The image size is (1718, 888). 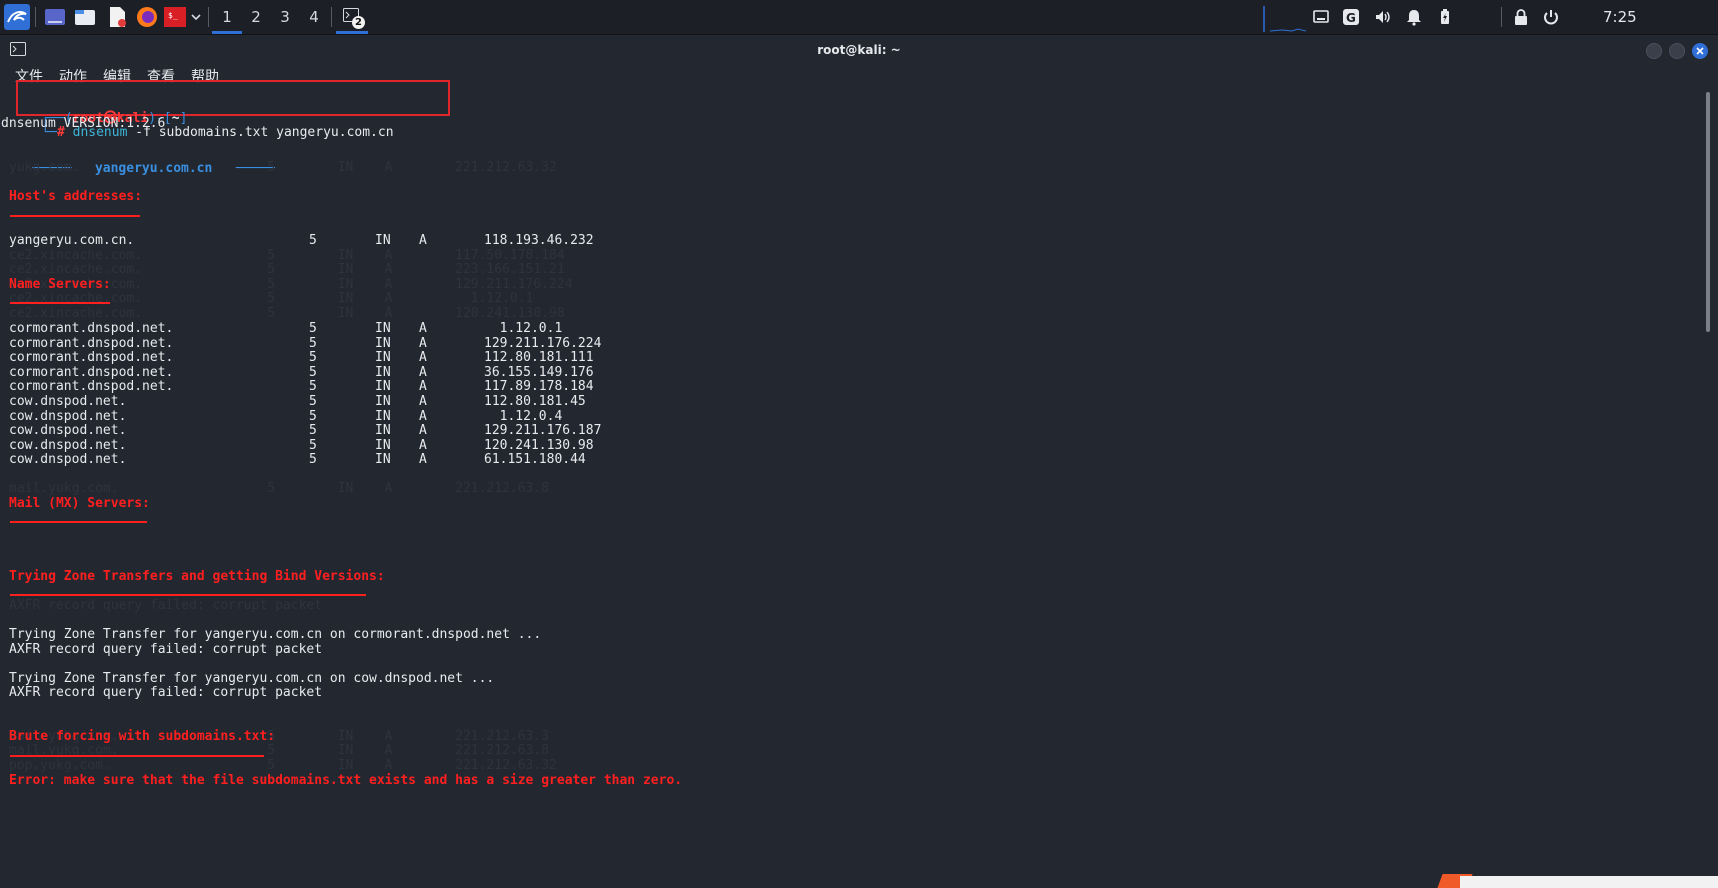 What do you see at coordinates (358, 22) in the screenshot?
I see `window-count-badge: 2` at bounding box center [358, 22].